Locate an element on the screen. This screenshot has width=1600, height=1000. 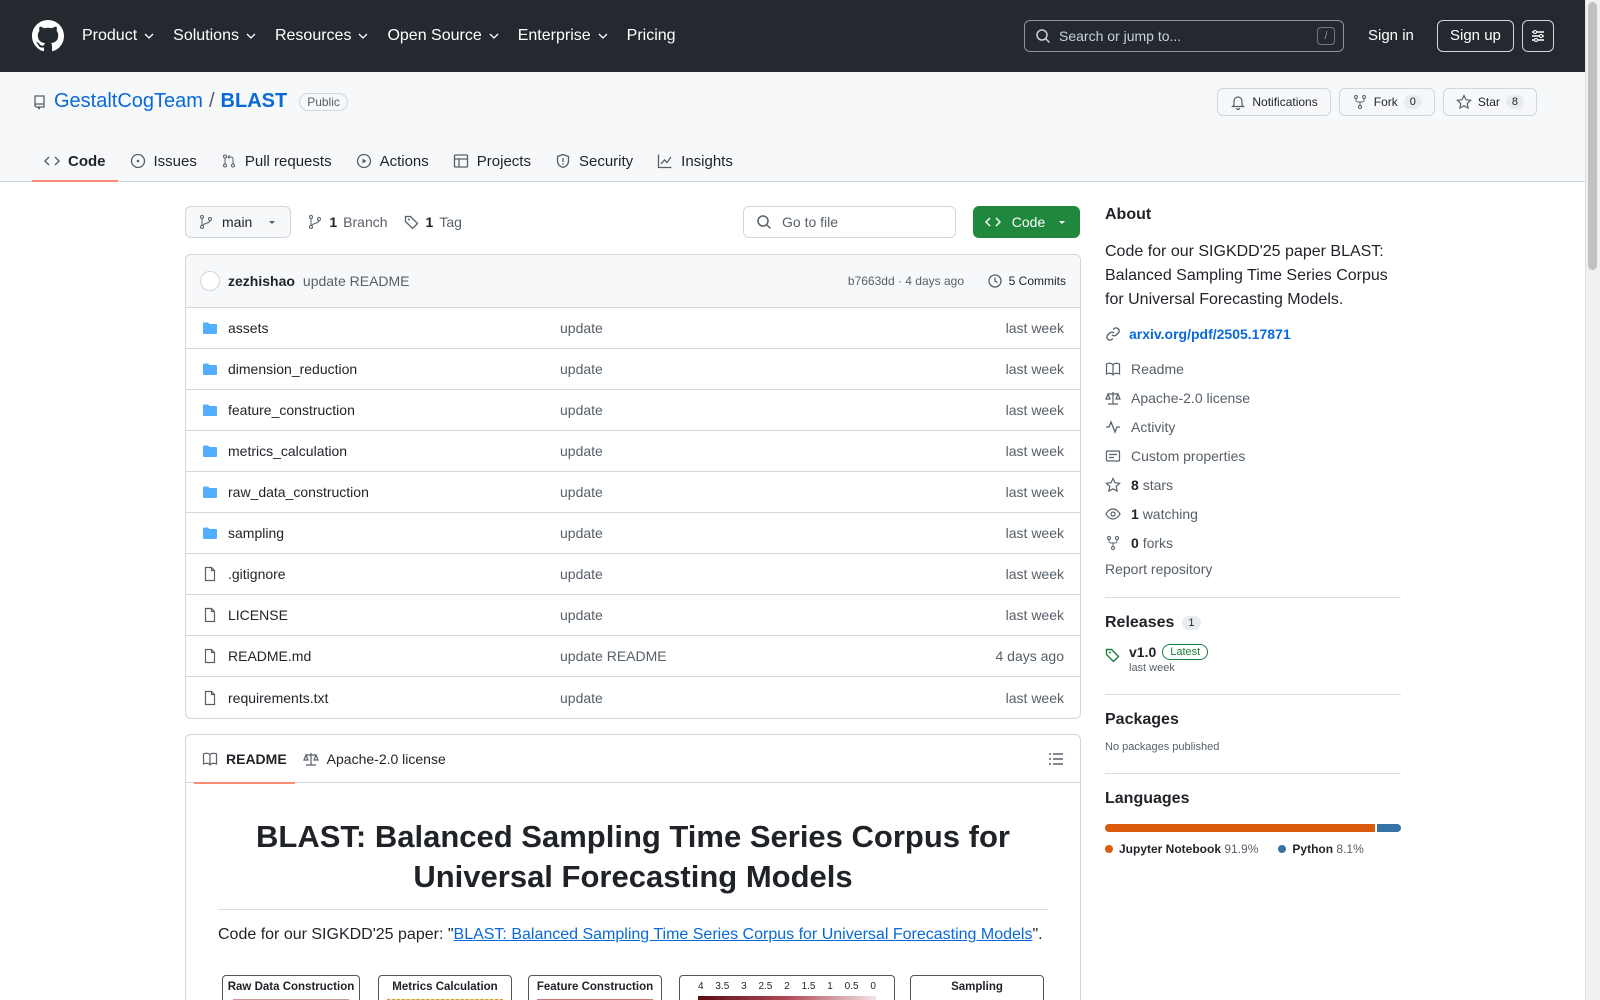
repo-icon is located at coordinates (39, 101).